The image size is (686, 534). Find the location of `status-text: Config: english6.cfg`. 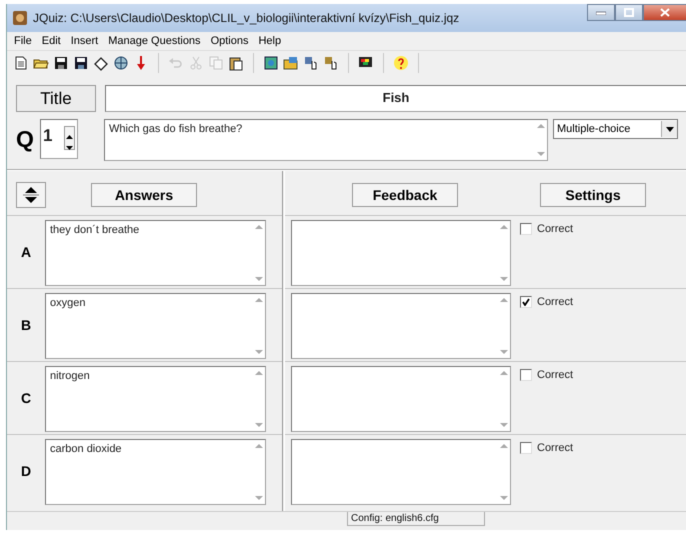

status-text: Config: english6.cfg is located at coordinates (416, 519).